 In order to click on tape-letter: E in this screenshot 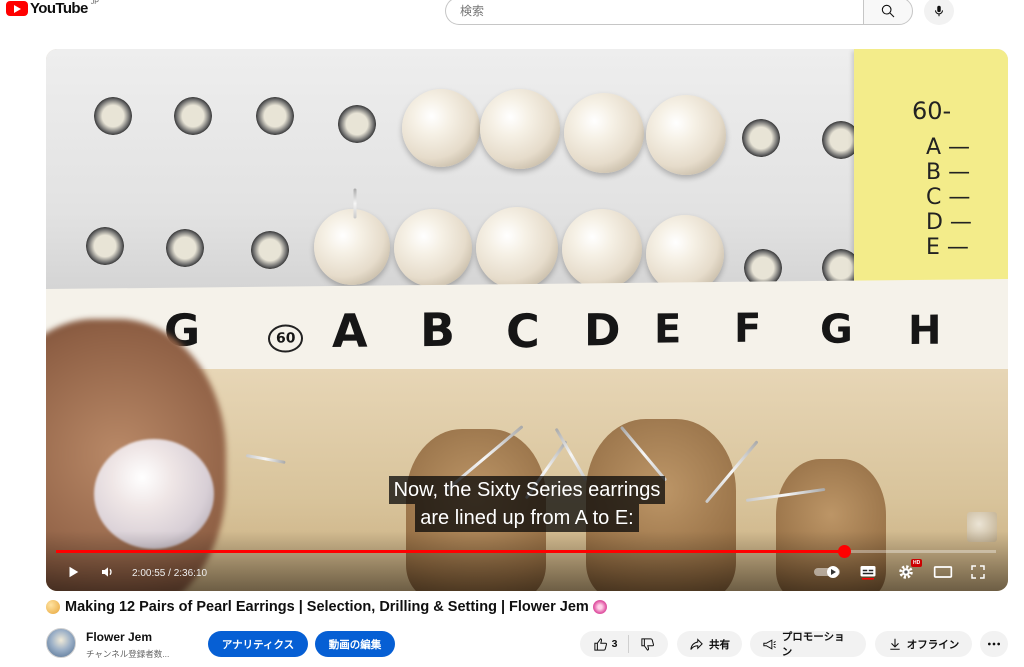, I will do `click(668, 329)`.